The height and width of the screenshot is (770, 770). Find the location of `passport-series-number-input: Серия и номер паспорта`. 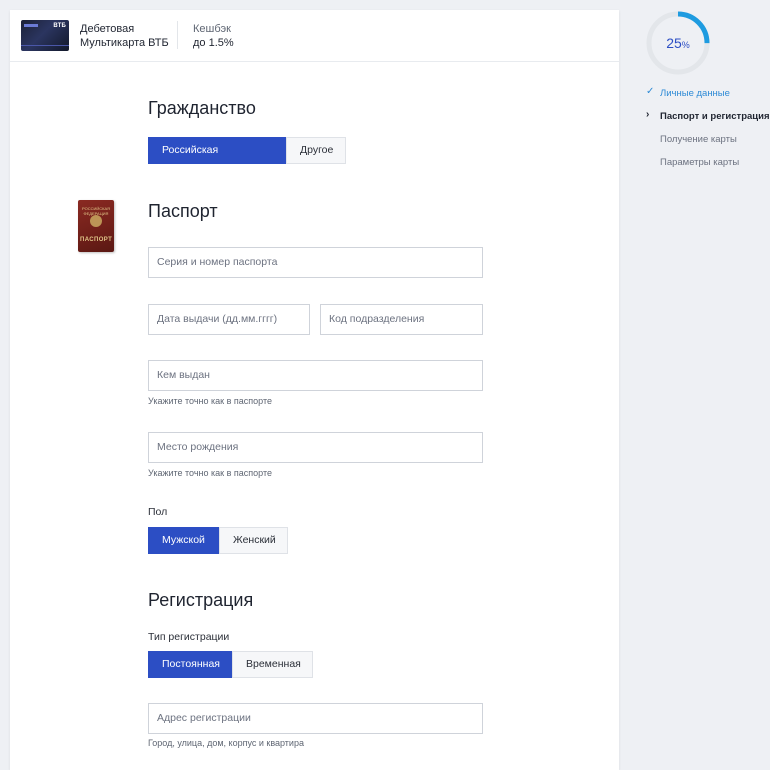

passport-series-number-input: Серия и номер паспорта is located at coordinates (315, 262).